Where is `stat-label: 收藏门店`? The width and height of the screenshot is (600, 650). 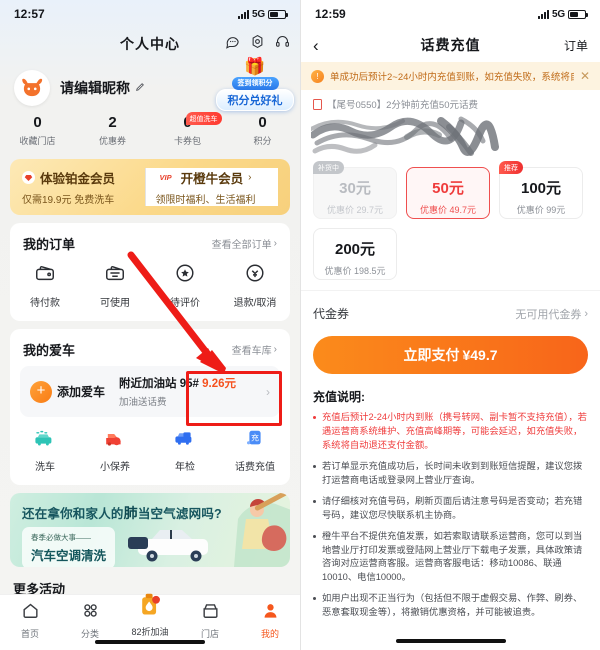 stat-label: 收藏门店 is located at coordinates (37, 141).